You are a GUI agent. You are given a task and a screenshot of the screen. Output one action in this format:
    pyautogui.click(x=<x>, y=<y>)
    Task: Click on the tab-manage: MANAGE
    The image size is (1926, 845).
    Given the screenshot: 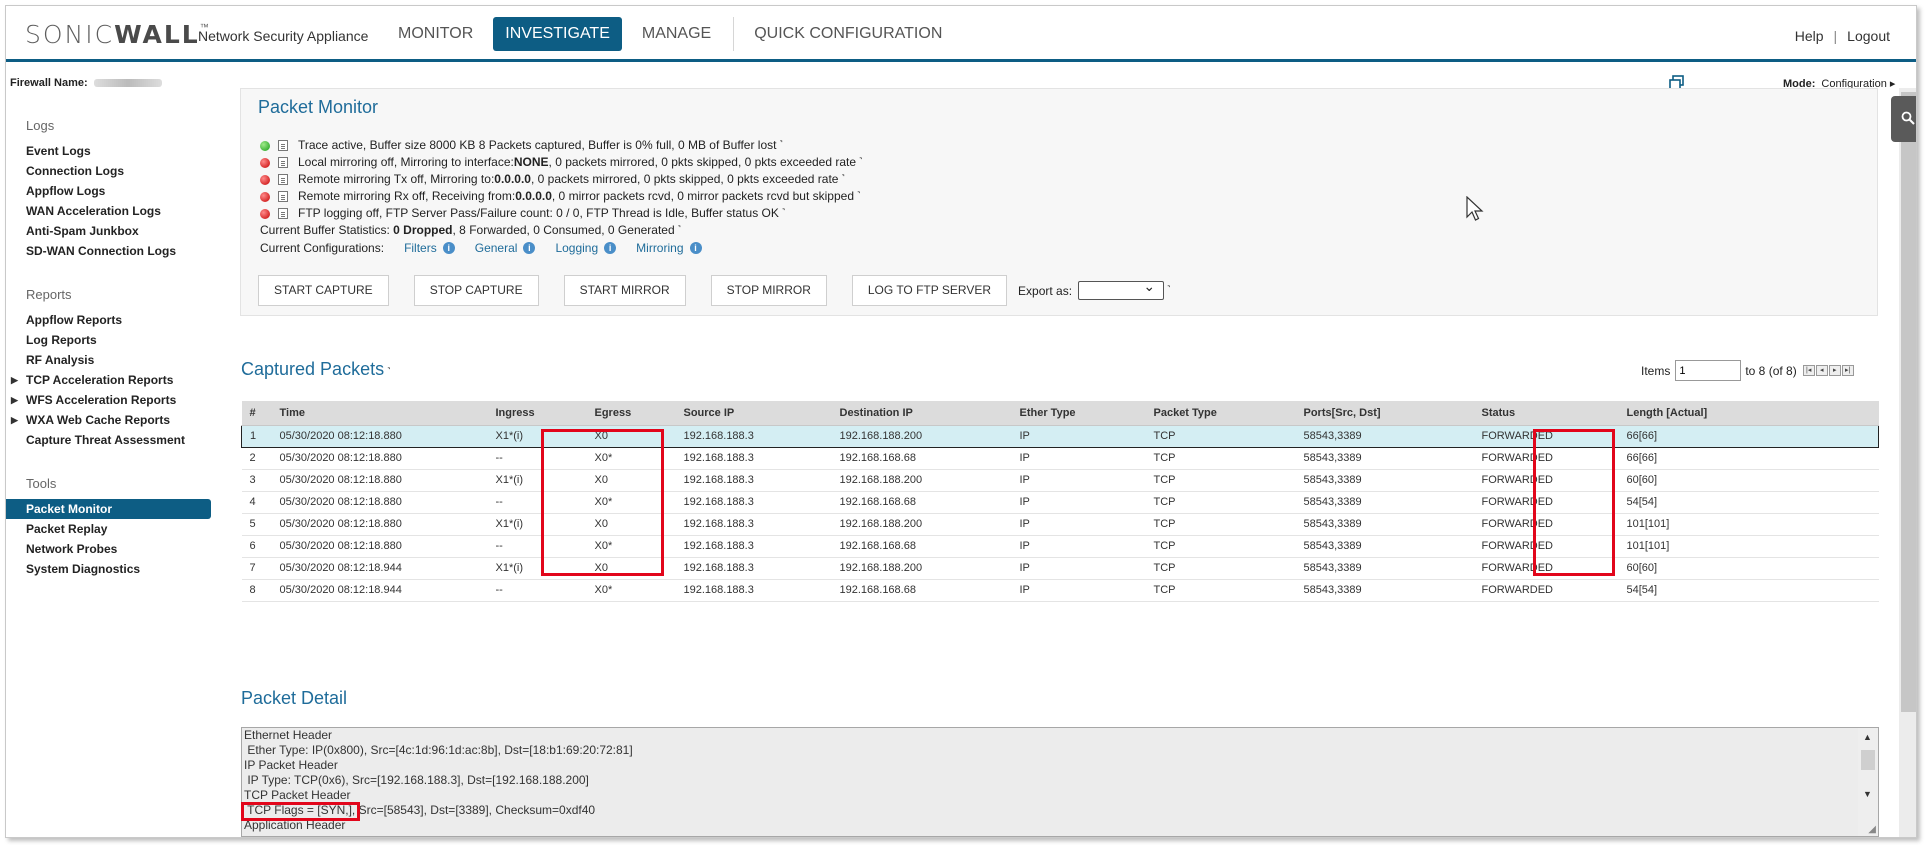 What is the action you would take?
    pyautogui.click(x=676, y=34)
    